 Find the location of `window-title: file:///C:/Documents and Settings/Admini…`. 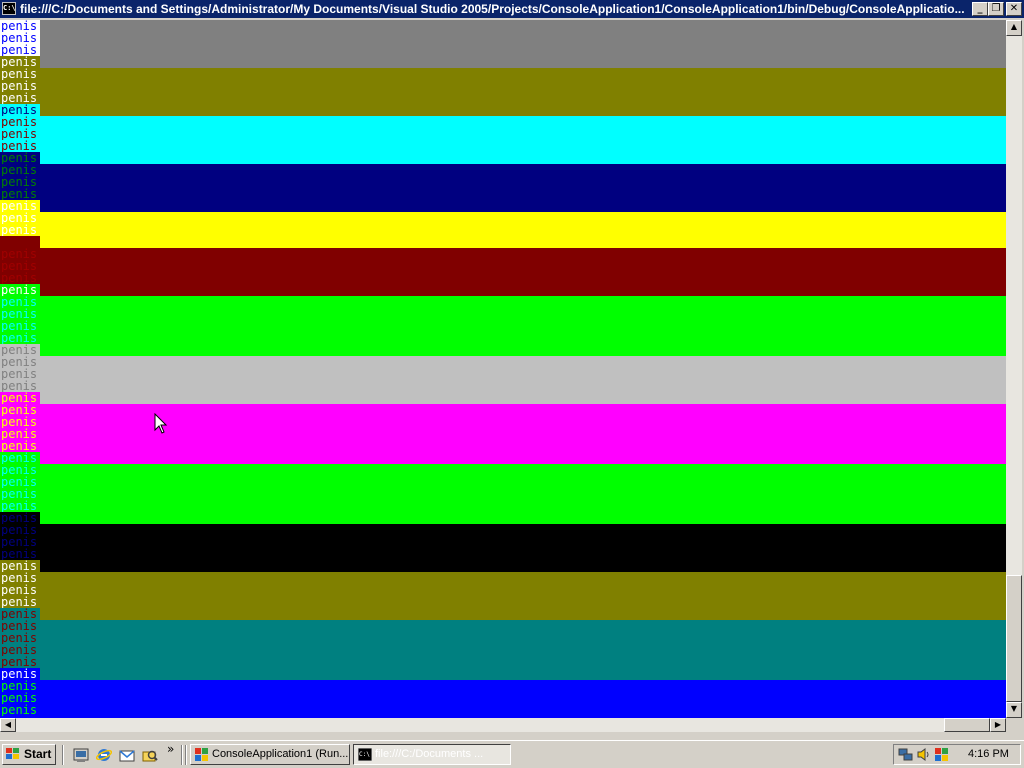

window-title: file:///C:/Documents and Settings/Admini… is located at coordinates (492, 9).